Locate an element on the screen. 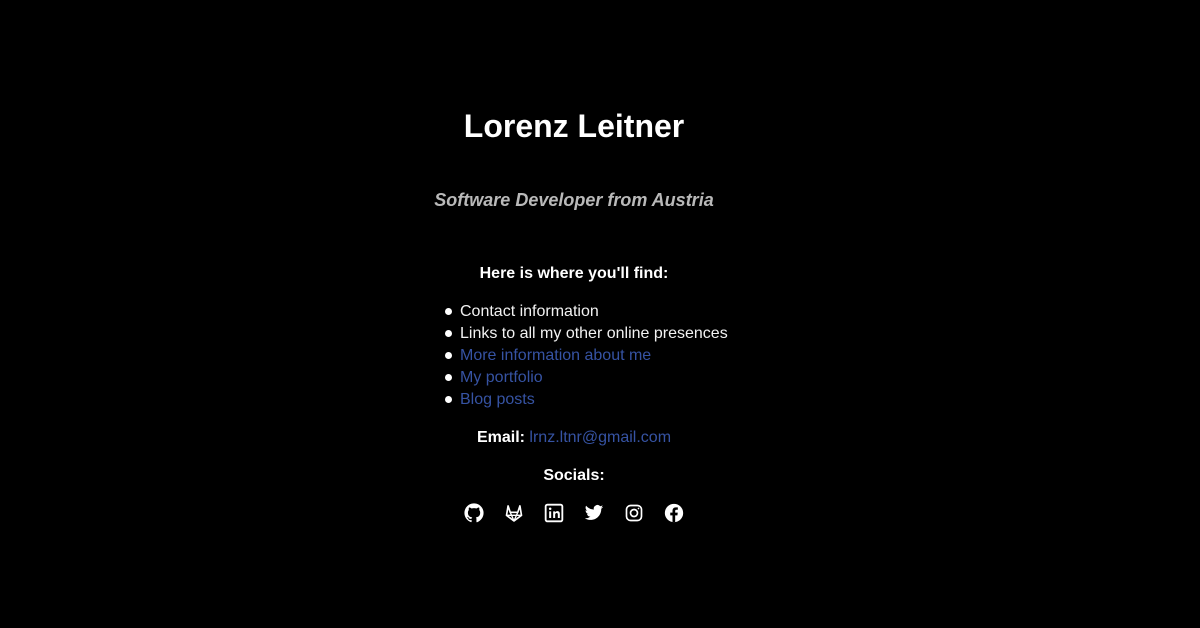 The width and height of the screenshot is (1200, 628). page-title: Lorenz Leitner is located at coordinates (574, 126).